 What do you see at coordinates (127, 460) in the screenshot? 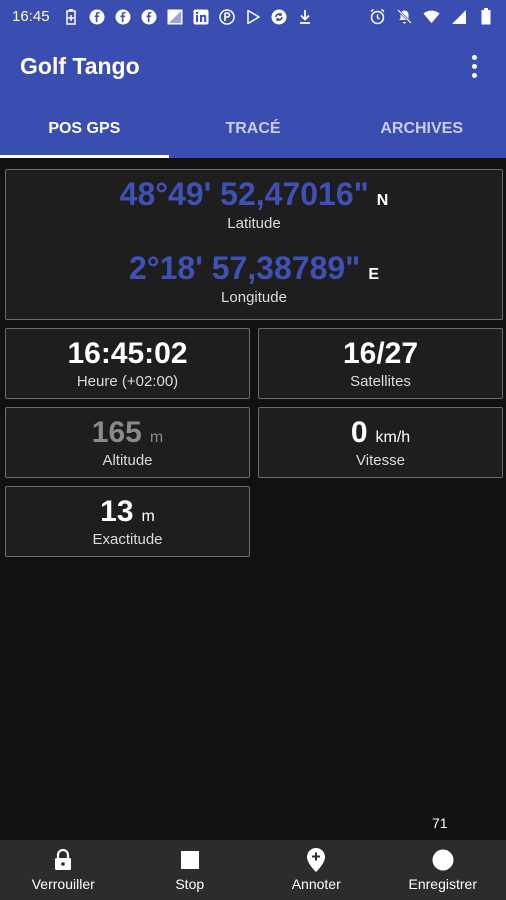
I see `altitude-label: Altitude` at bounding box center [127, 460].